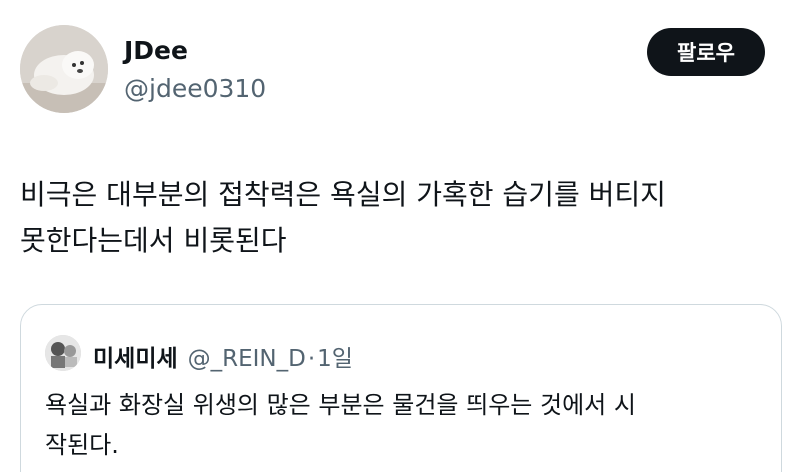  What do you see at coordinates (340, 405) in the screenshot?
I see `quote-text-line: 욕실과 화장실 위생의 많은 부분은 물건을 띄우는 것에서 시` at bounding box center [340, 405].